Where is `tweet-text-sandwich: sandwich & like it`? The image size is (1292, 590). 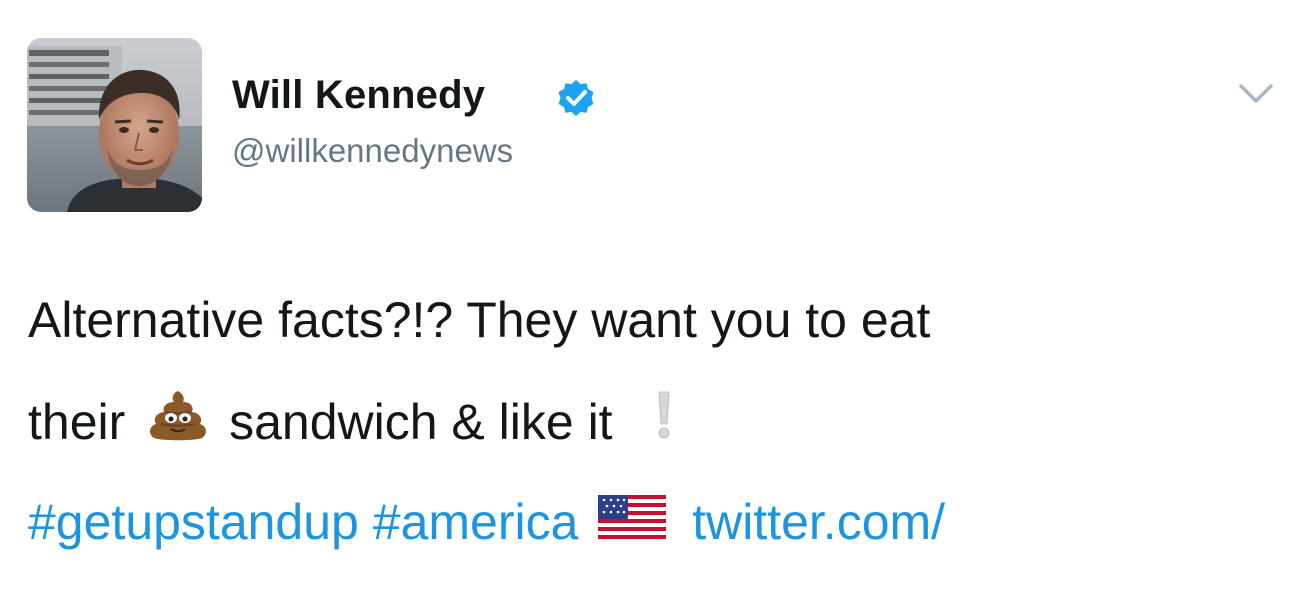
tweet-text-sandwich: sandwich & like it is located at coordinates (421, 422).